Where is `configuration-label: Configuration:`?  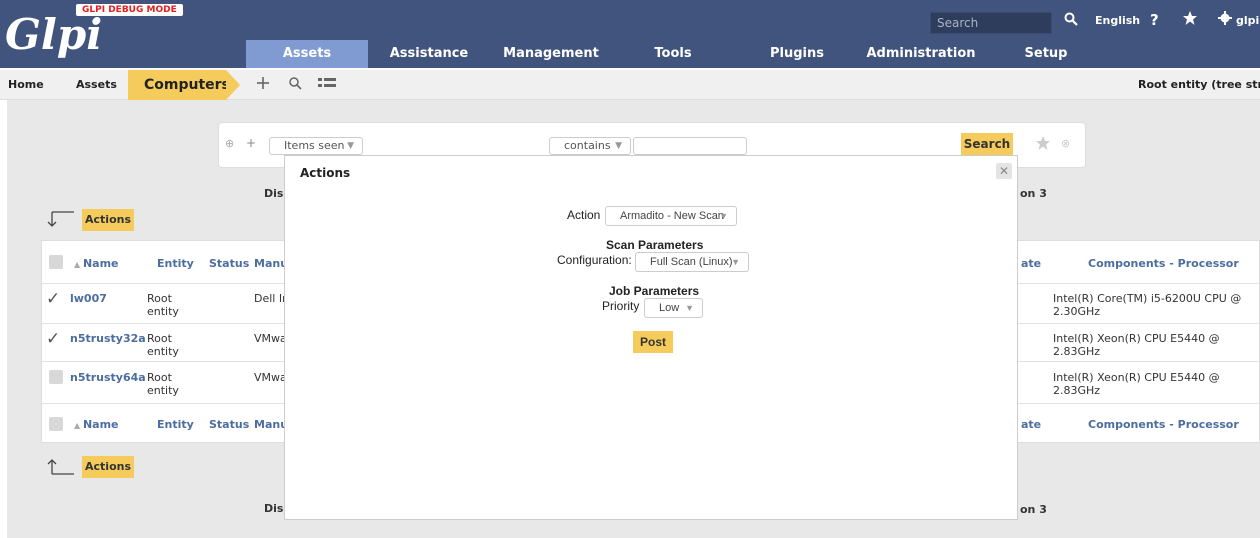 configuration-label: Configuration: is located at coordinates (594, 260).